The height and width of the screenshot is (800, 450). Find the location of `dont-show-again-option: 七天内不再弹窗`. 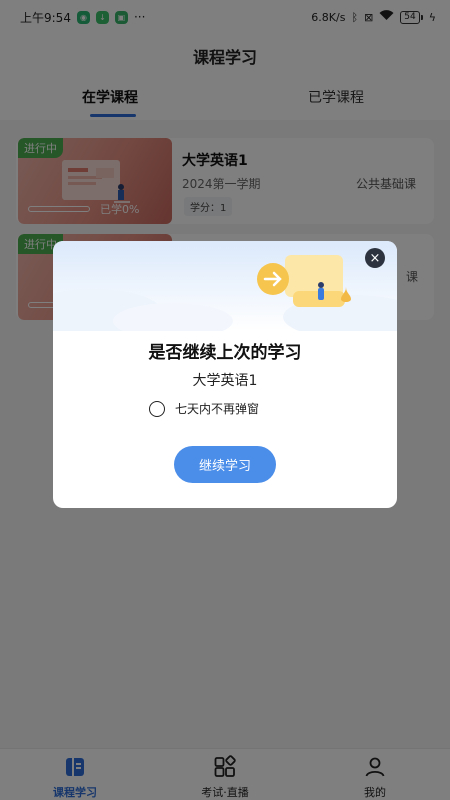

dont-show-again-option: 七天内不再弹窗 is located at coordinates (204, 408).